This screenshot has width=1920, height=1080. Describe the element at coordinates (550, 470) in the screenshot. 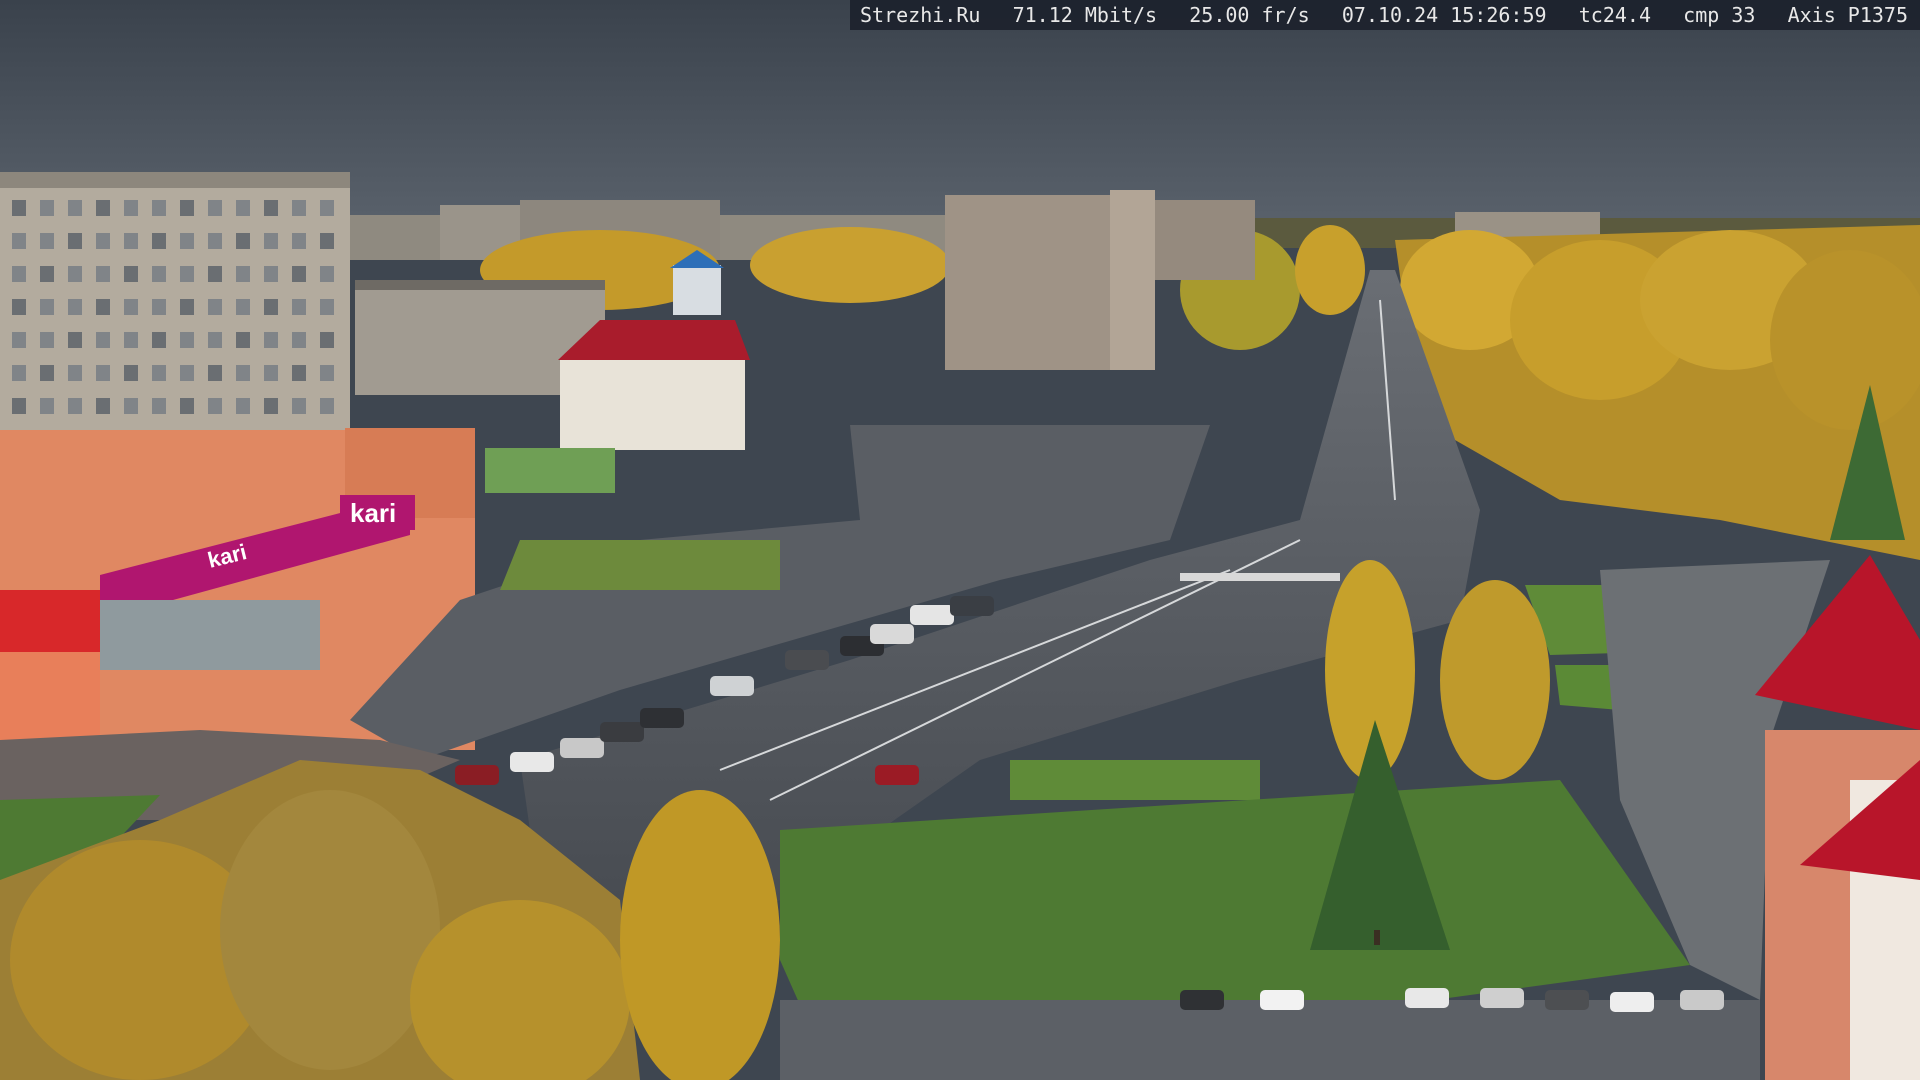

I see `green-kiosk` at that location.